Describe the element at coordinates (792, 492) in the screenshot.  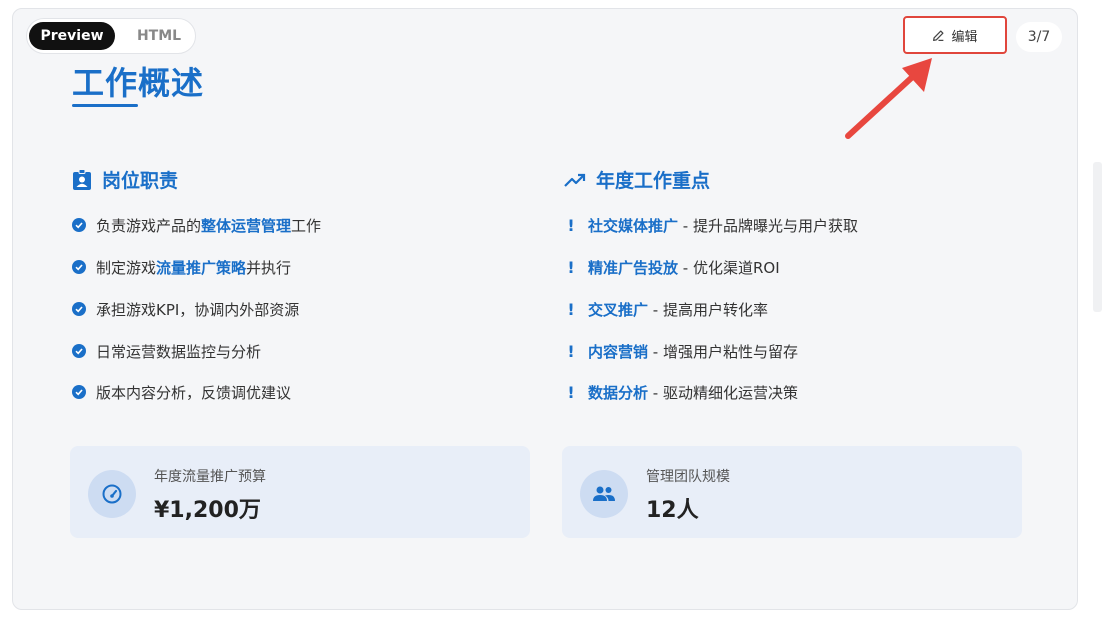
I see `team-stat-card: 管理团队规模 12人` at that location.